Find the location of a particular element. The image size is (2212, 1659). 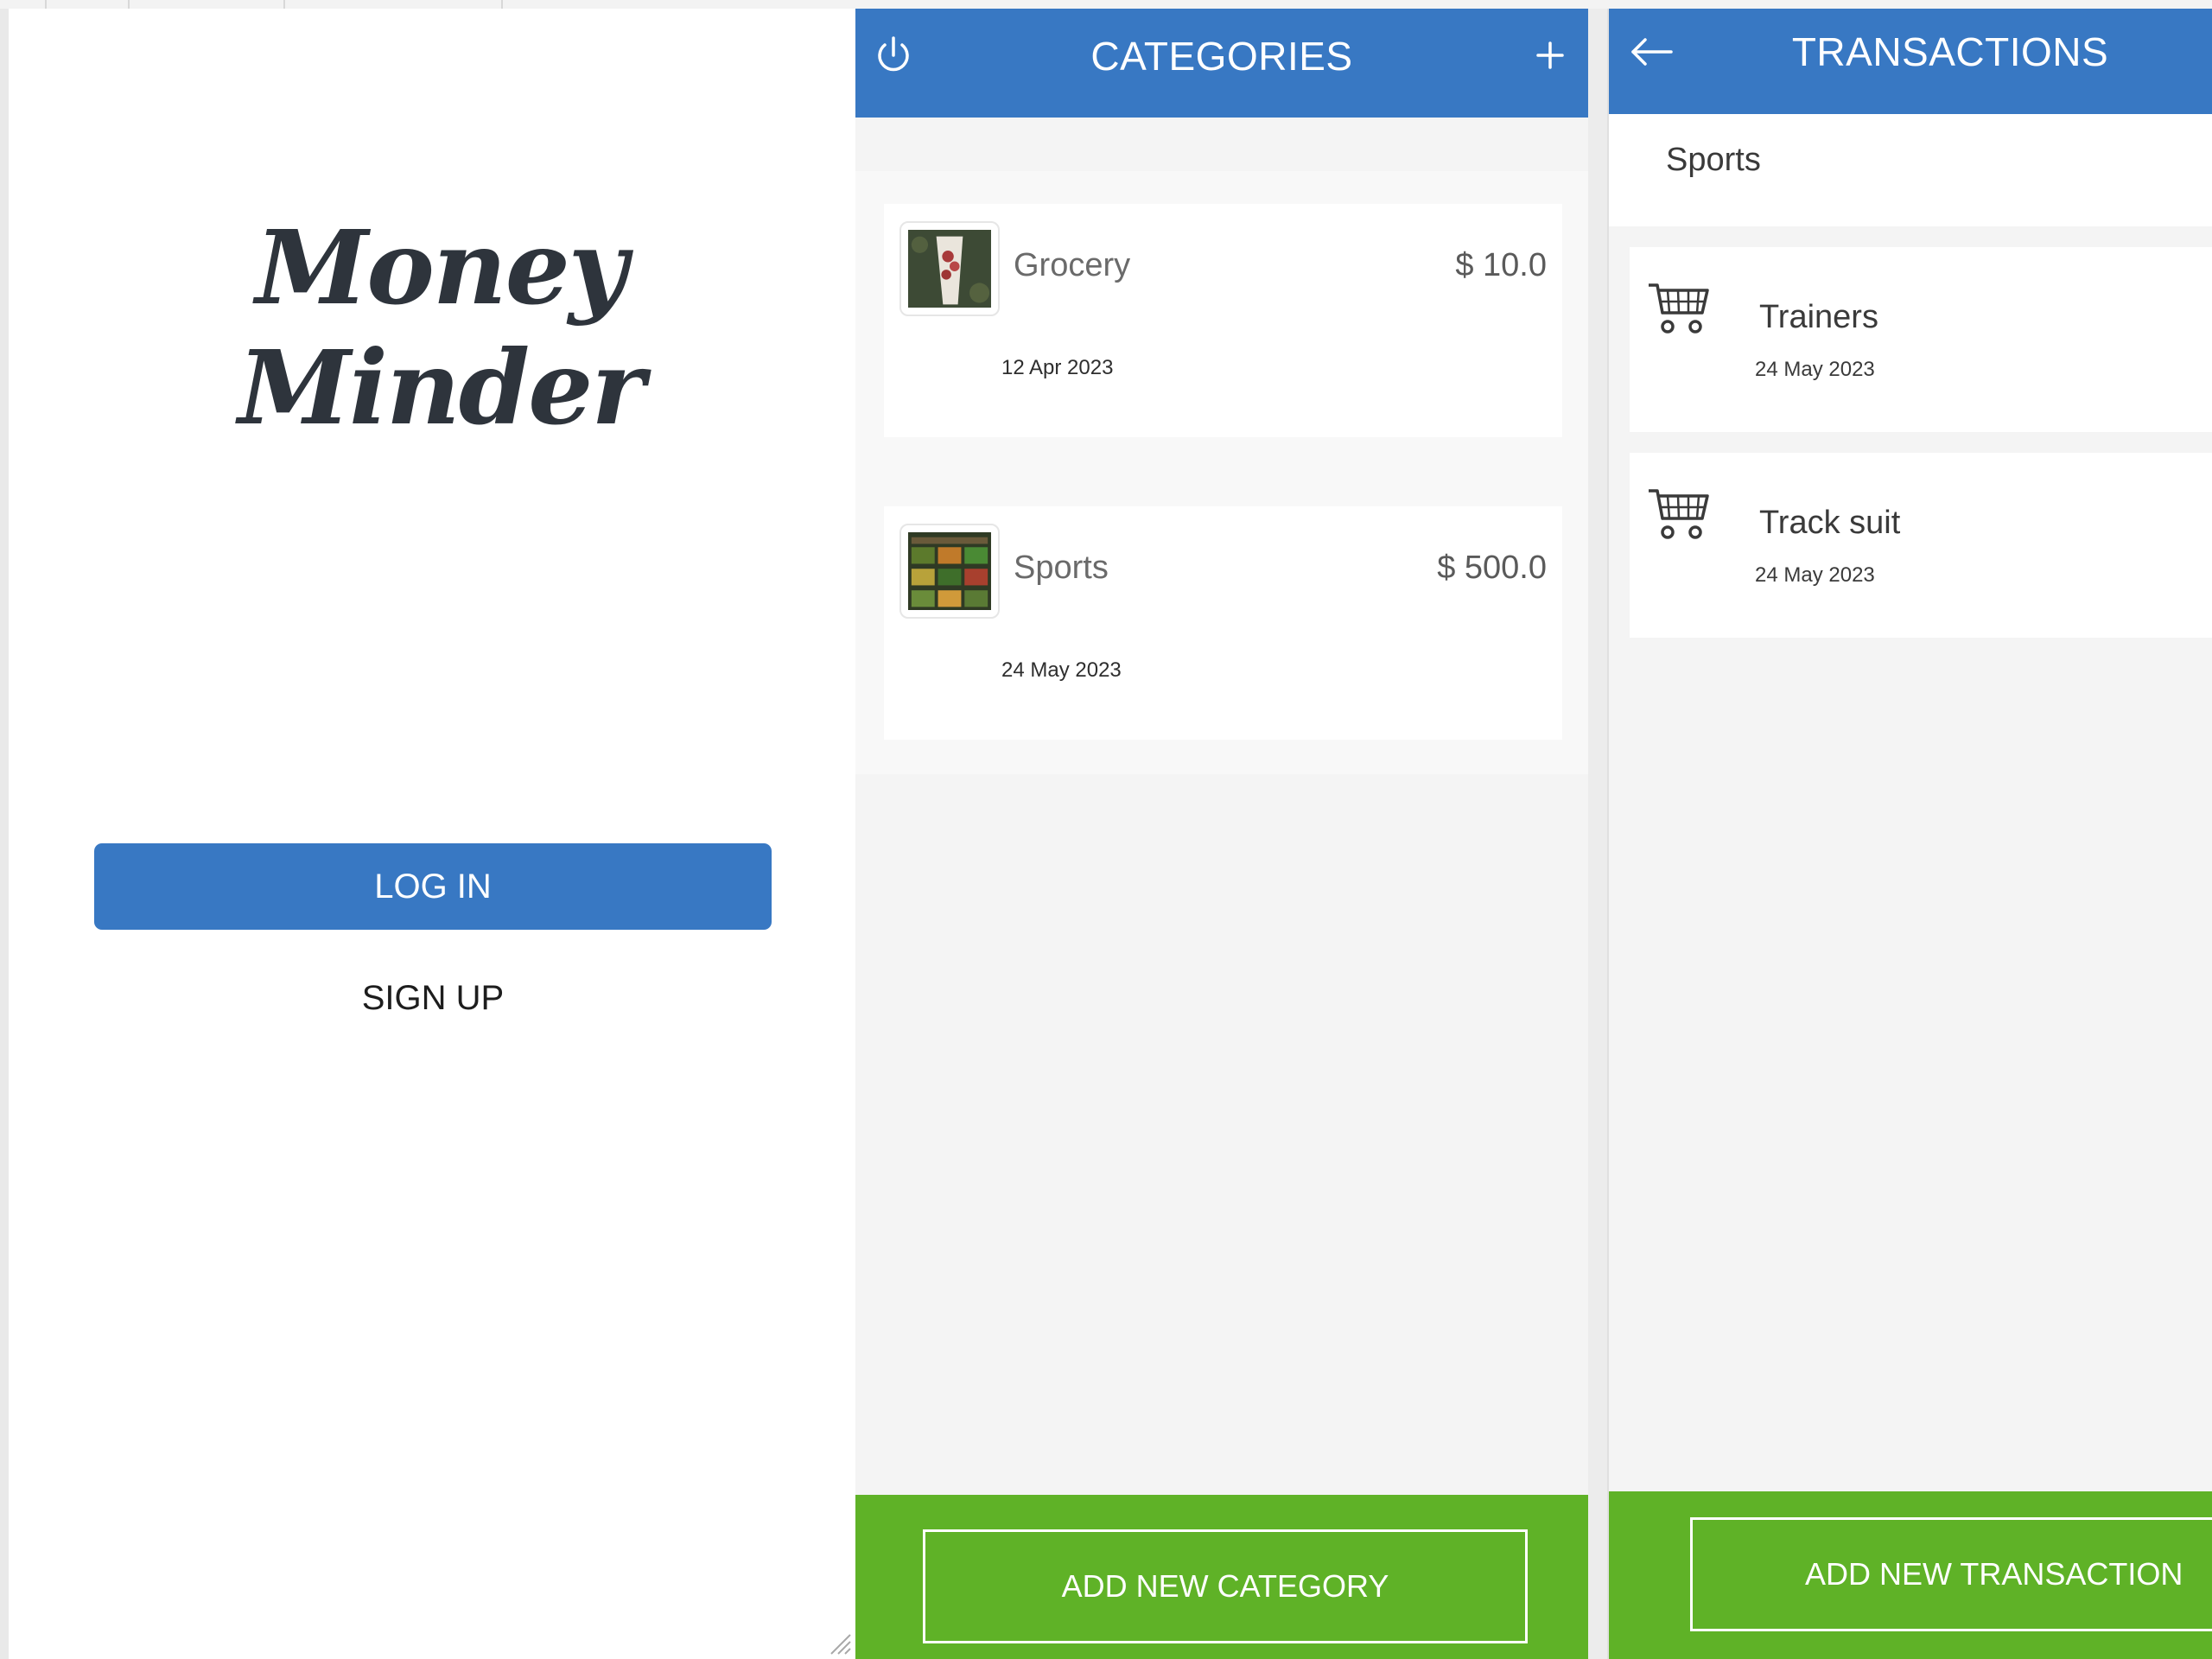

add-transaction-button: ADD NEW TRANSACTION is located at coordinates (1951, 1574).